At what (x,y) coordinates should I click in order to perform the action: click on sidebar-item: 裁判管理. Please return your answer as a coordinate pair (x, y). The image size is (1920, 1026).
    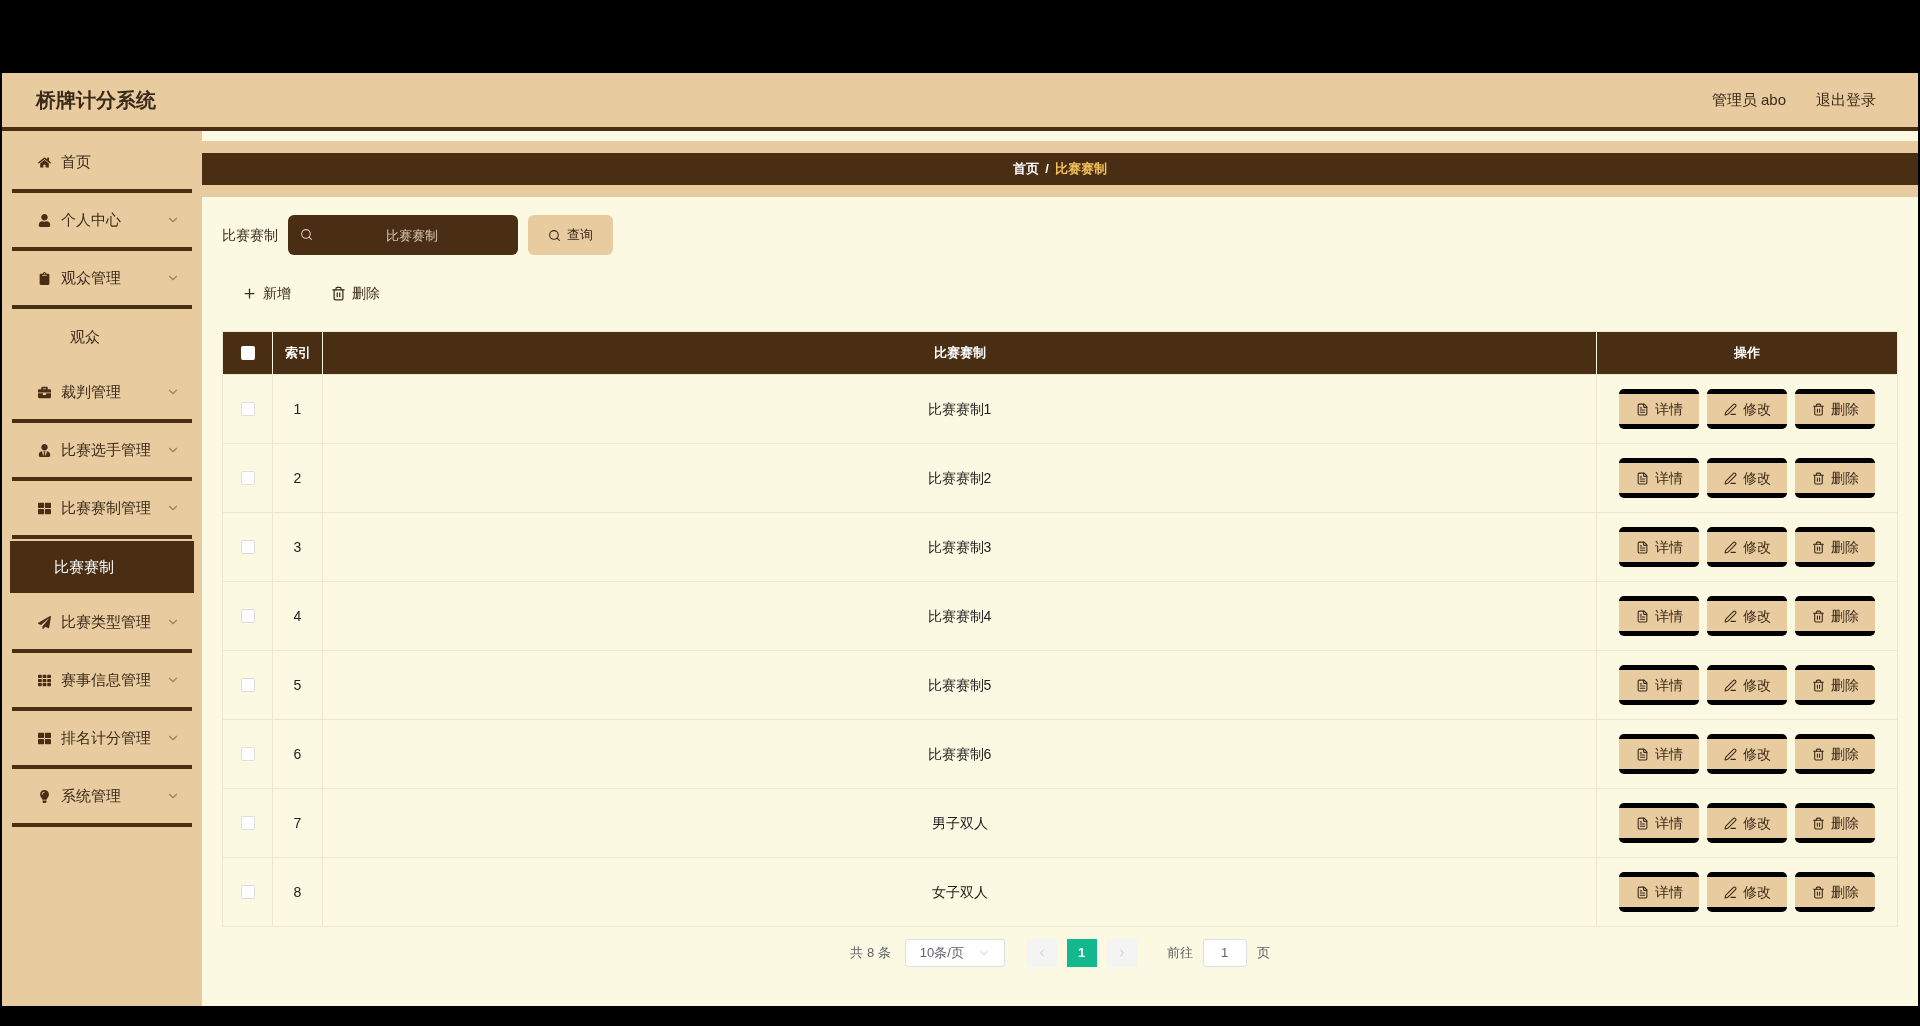
    Looking at the image, I should click on (102, 392).